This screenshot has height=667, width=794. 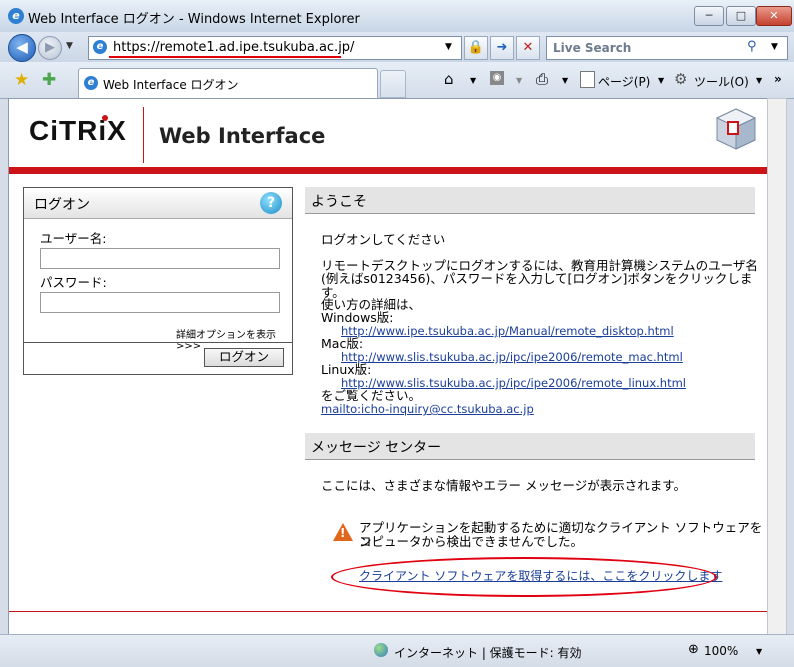 I want to click on lock-icon: 🔒, so click(x=476, y=48).